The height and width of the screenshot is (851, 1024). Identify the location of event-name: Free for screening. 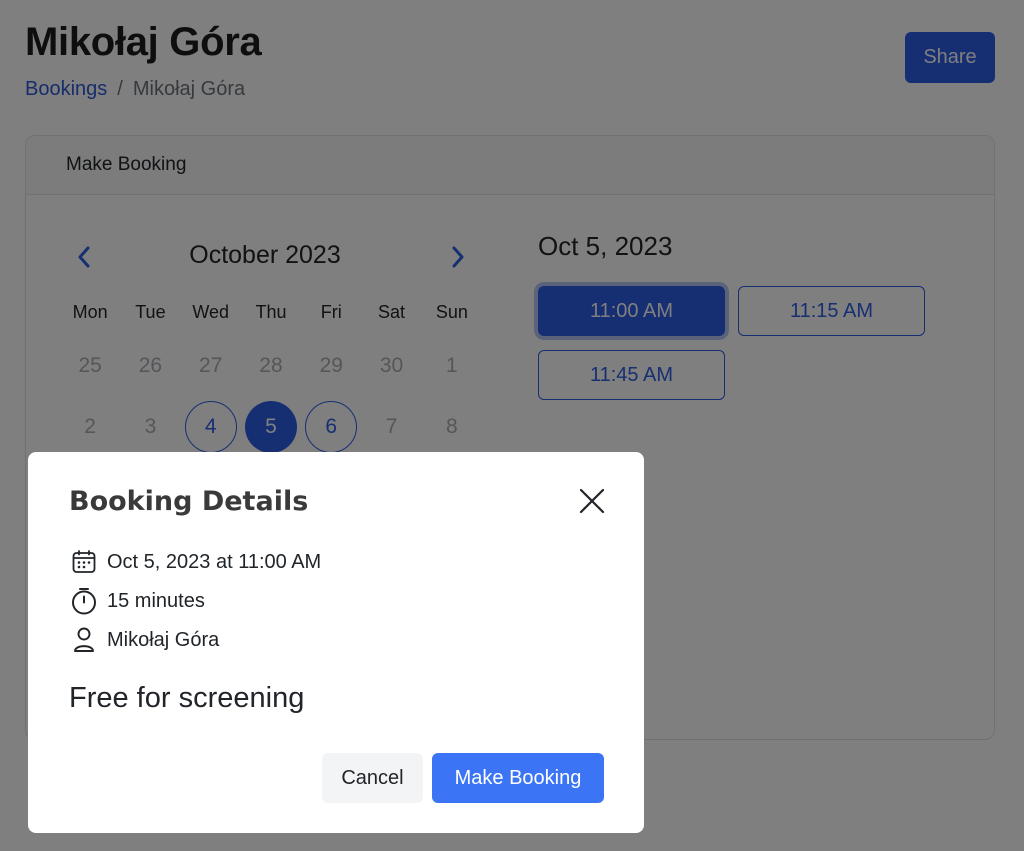
(187, 698).